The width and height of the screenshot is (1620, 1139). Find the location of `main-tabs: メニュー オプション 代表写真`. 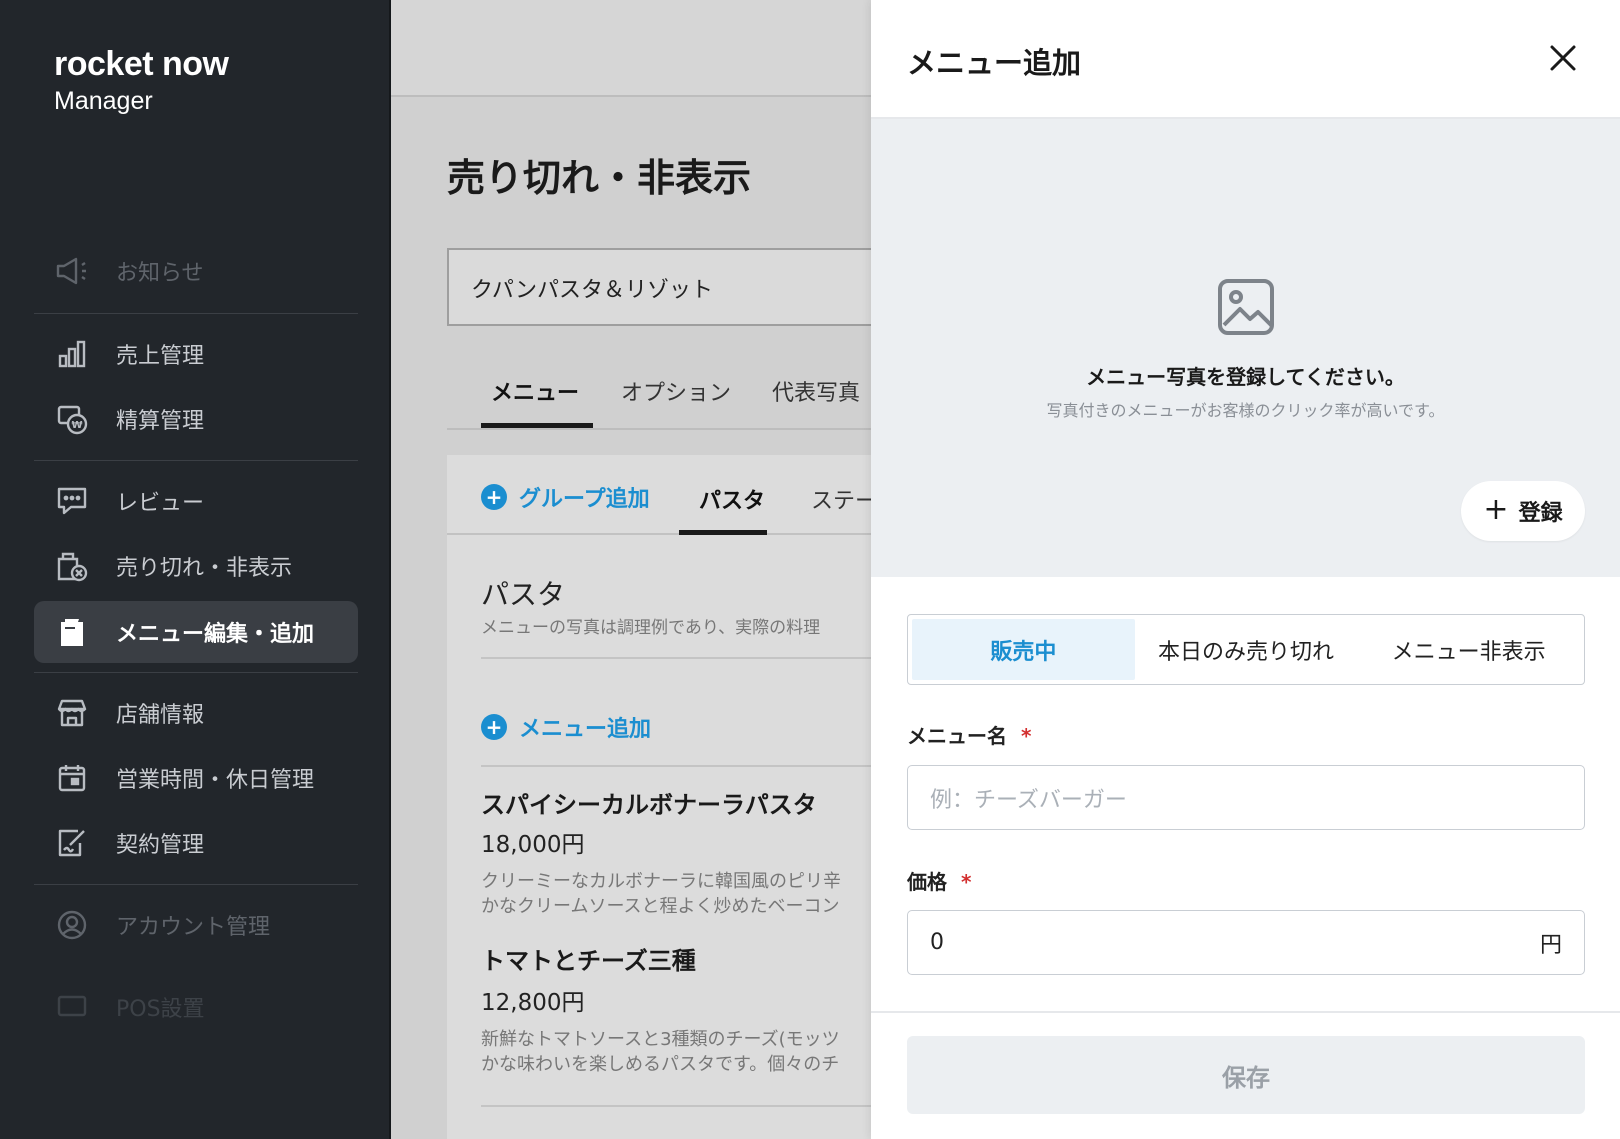

main-tabs: メニュー オプション 代表写真 is located at coordinates (659, 392).